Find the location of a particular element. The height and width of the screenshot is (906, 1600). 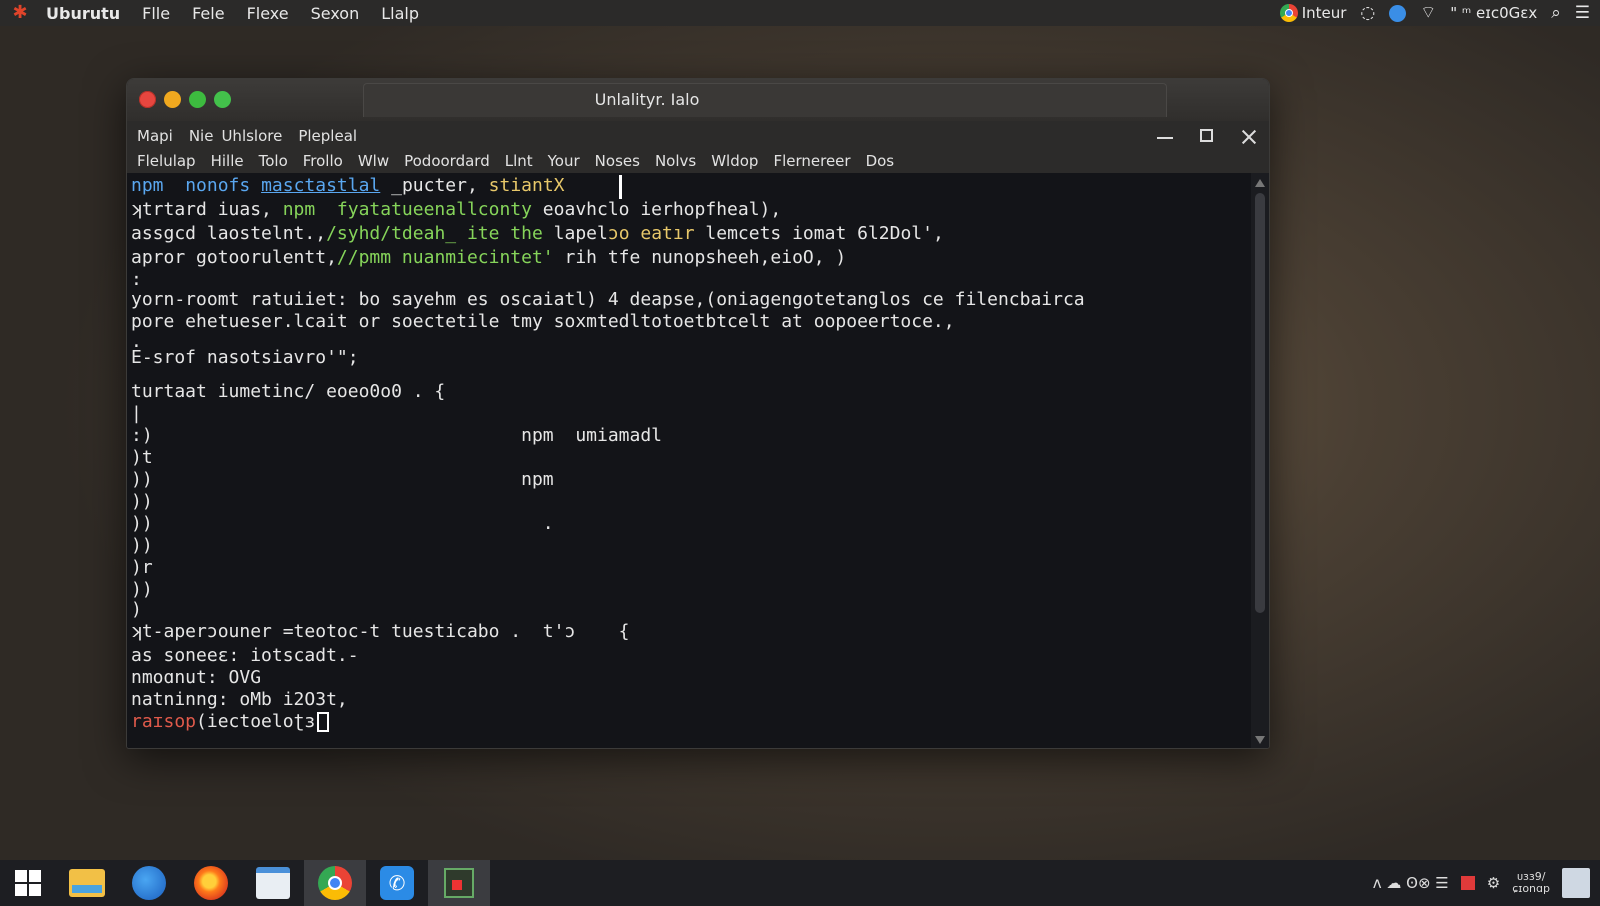

menu-item-llnt: Llnt is located at coordinates (519, 161).